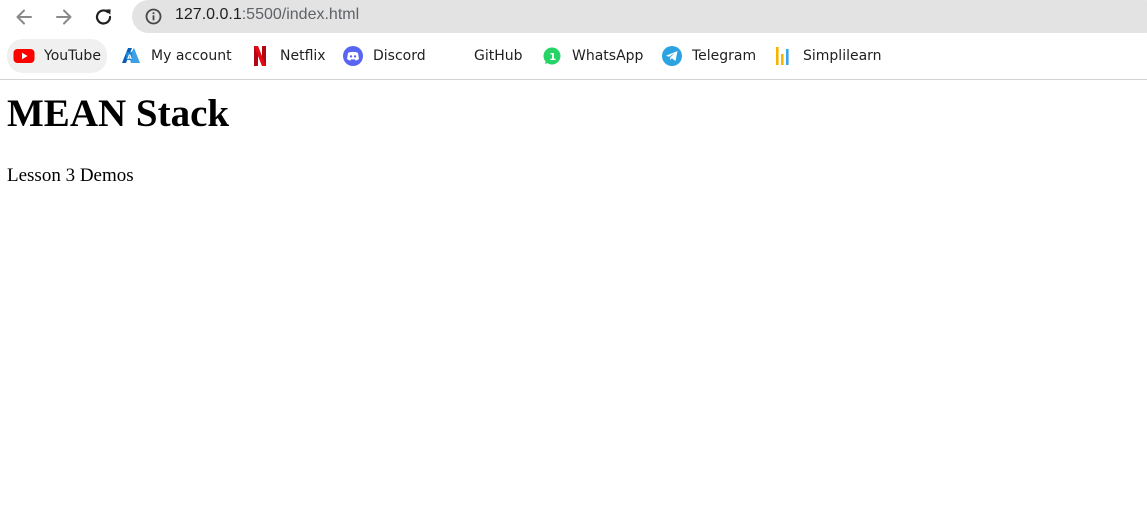 This screenshot has height=517, width=1147. I want to click on arrow-right-icon, so click(64, 17).